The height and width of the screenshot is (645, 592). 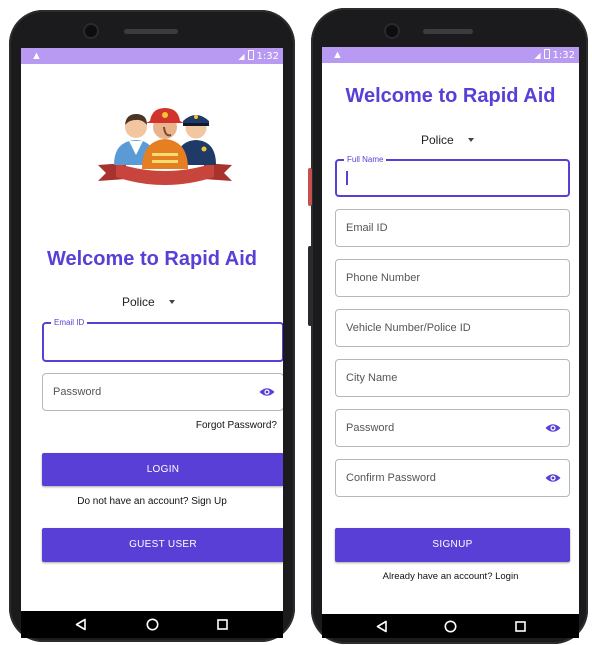 I want to click on email-floating-label: Email ID, so click(x=69, y=322).